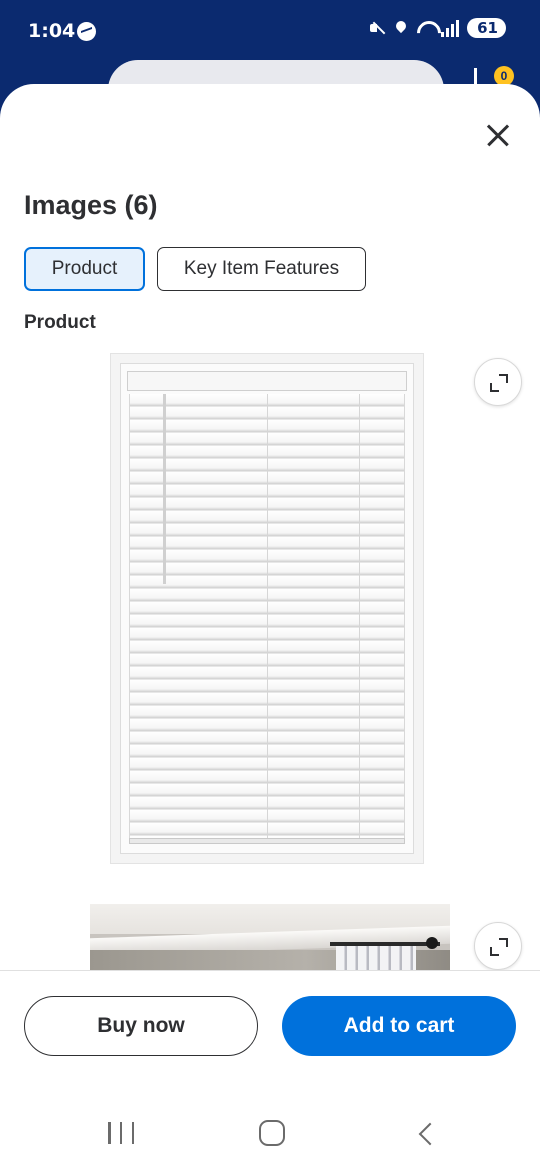 Image resolution: width=540 pixels, height=1170 pixels. What do you see at coordinates (437, 28) in the screenshot?
I see `status-icons: 61` at bounding box center [437, 28].